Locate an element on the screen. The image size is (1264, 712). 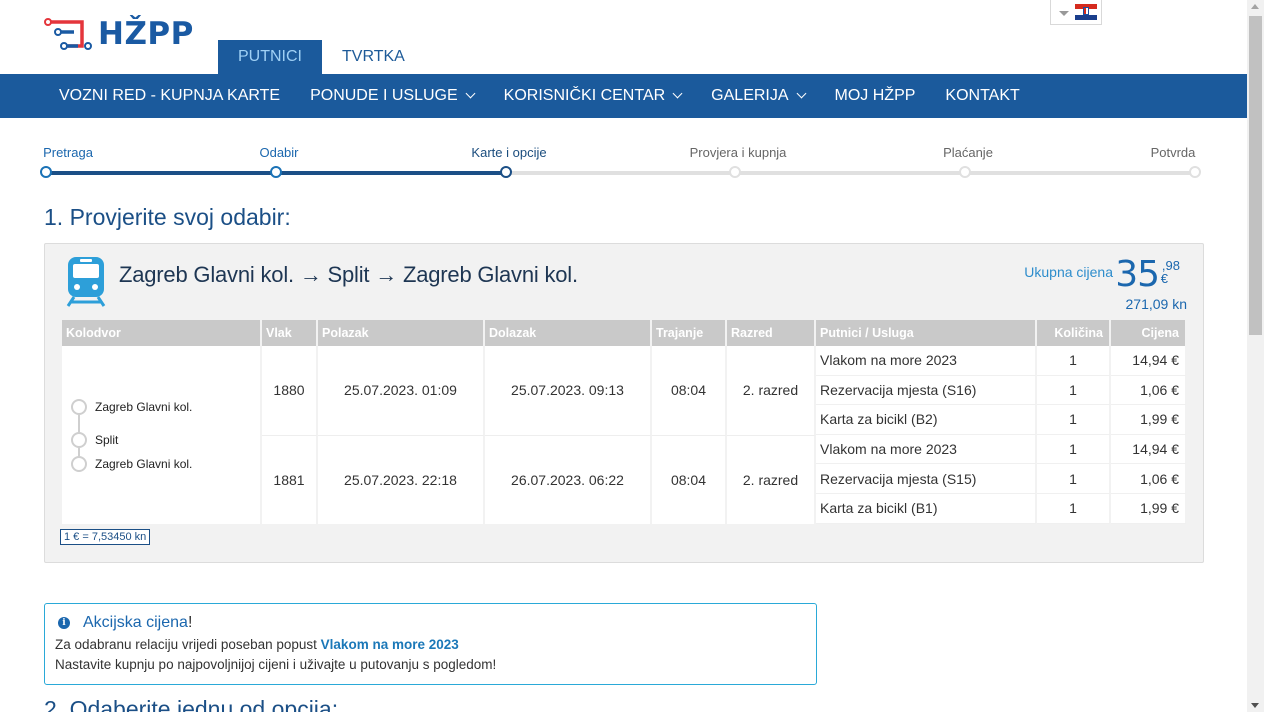
info-icon: i is located at coordinates (64, 623).